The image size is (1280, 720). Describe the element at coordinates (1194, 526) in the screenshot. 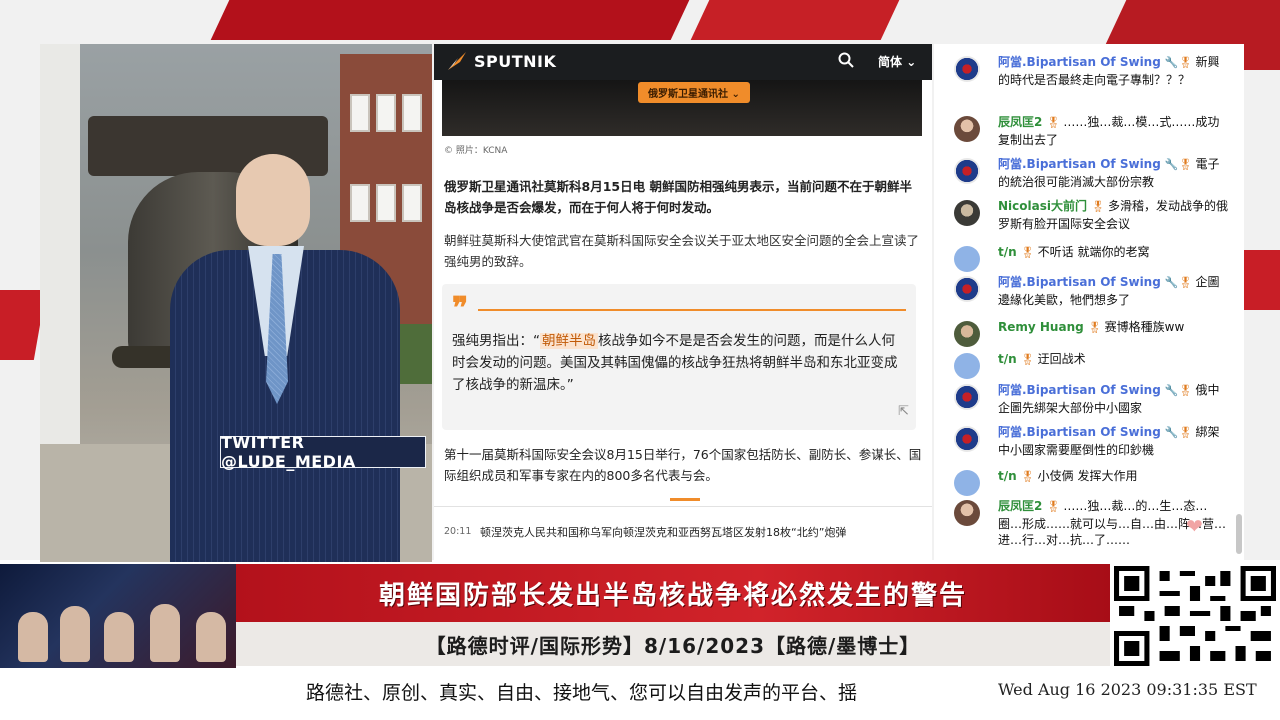

I see `heart-icon: ❤` at that location.